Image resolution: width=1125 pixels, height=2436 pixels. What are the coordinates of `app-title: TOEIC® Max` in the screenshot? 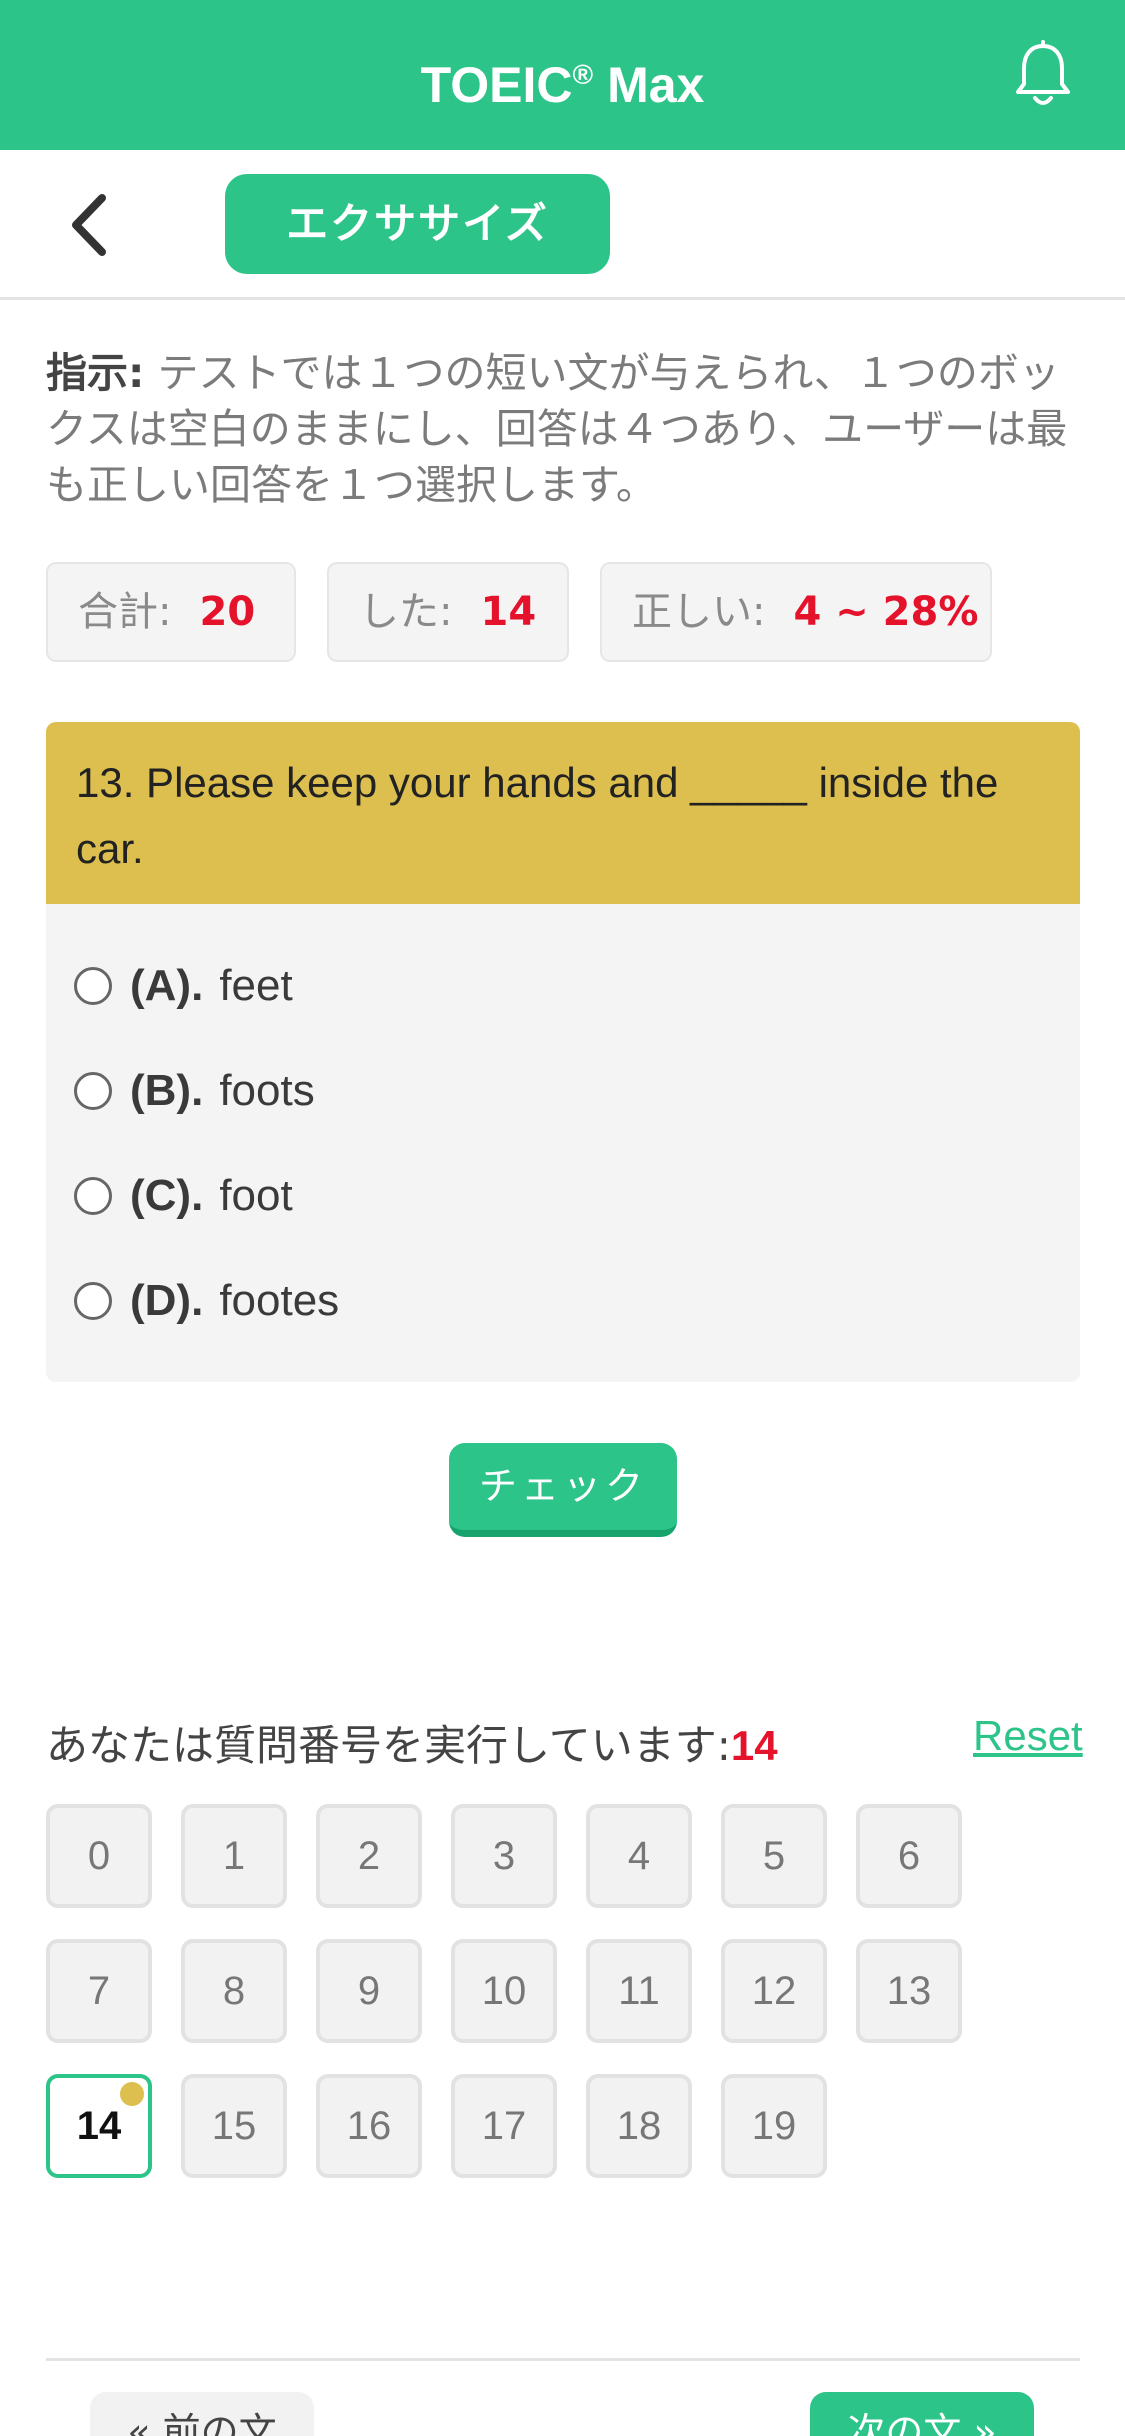 It's located at (562, 85).